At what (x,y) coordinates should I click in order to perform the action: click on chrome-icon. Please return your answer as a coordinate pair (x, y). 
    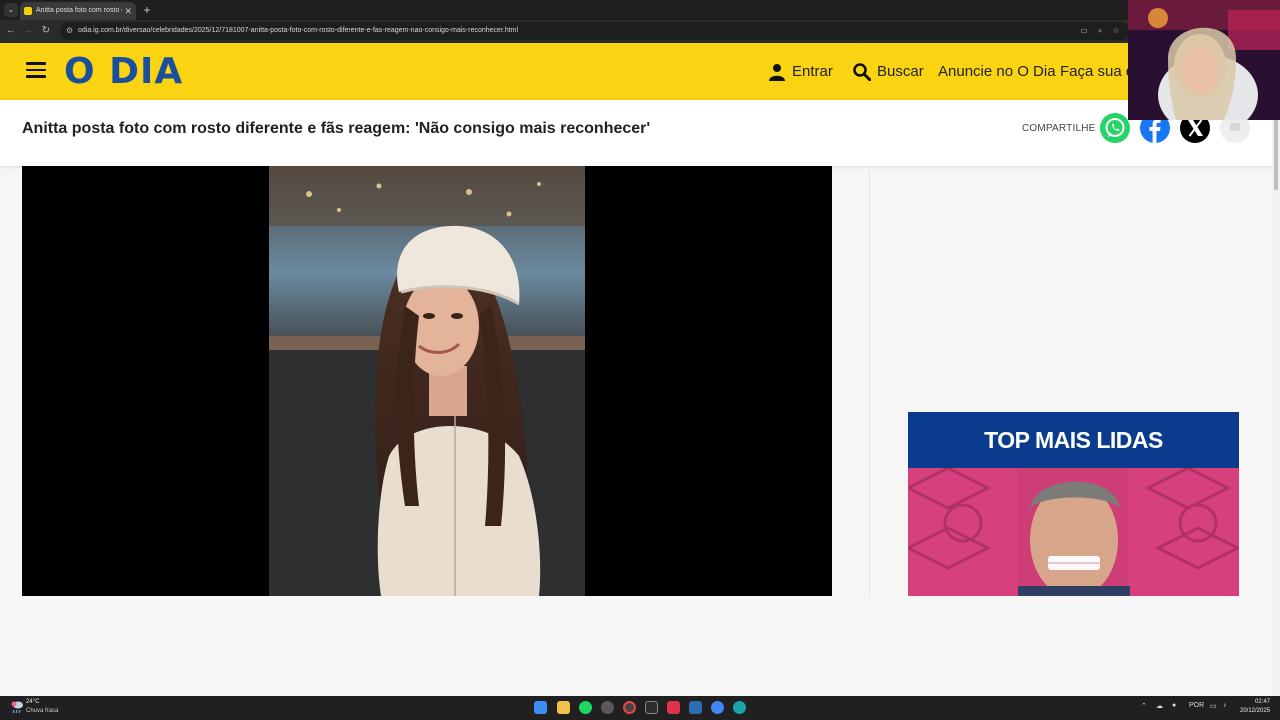
    Looking at the image, I should click on (717, 707).